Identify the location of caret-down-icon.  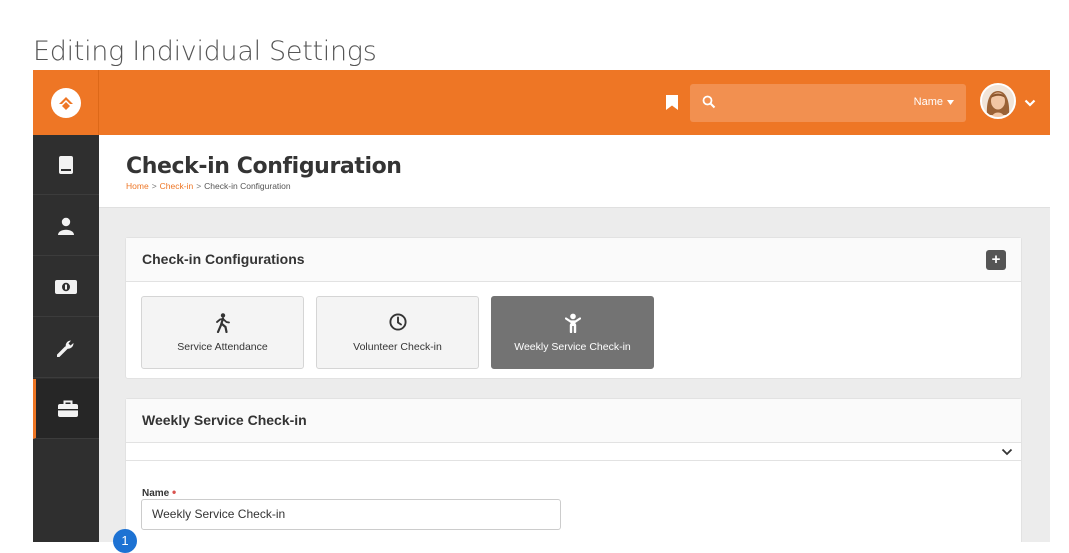
(950, 102).